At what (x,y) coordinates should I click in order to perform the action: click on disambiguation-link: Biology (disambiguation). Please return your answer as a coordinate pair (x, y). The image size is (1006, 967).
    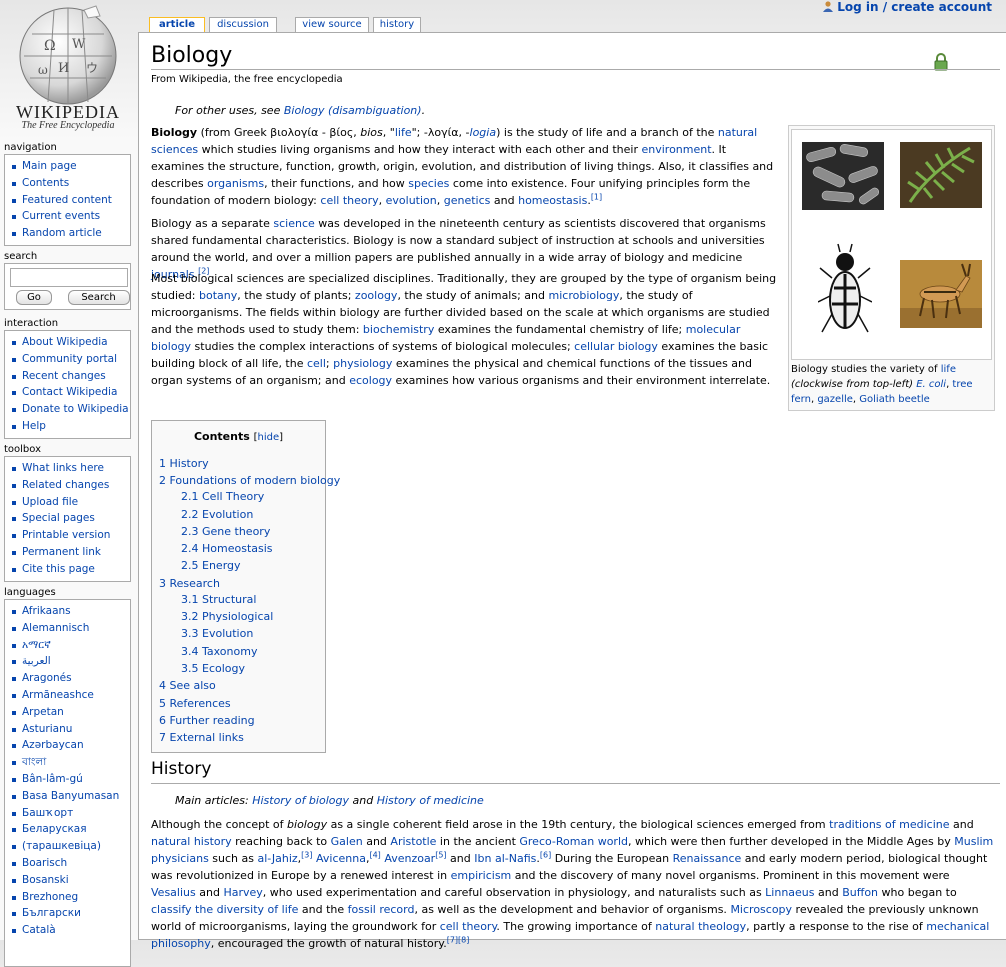
    Looking at the image, I should click on (353, 110).